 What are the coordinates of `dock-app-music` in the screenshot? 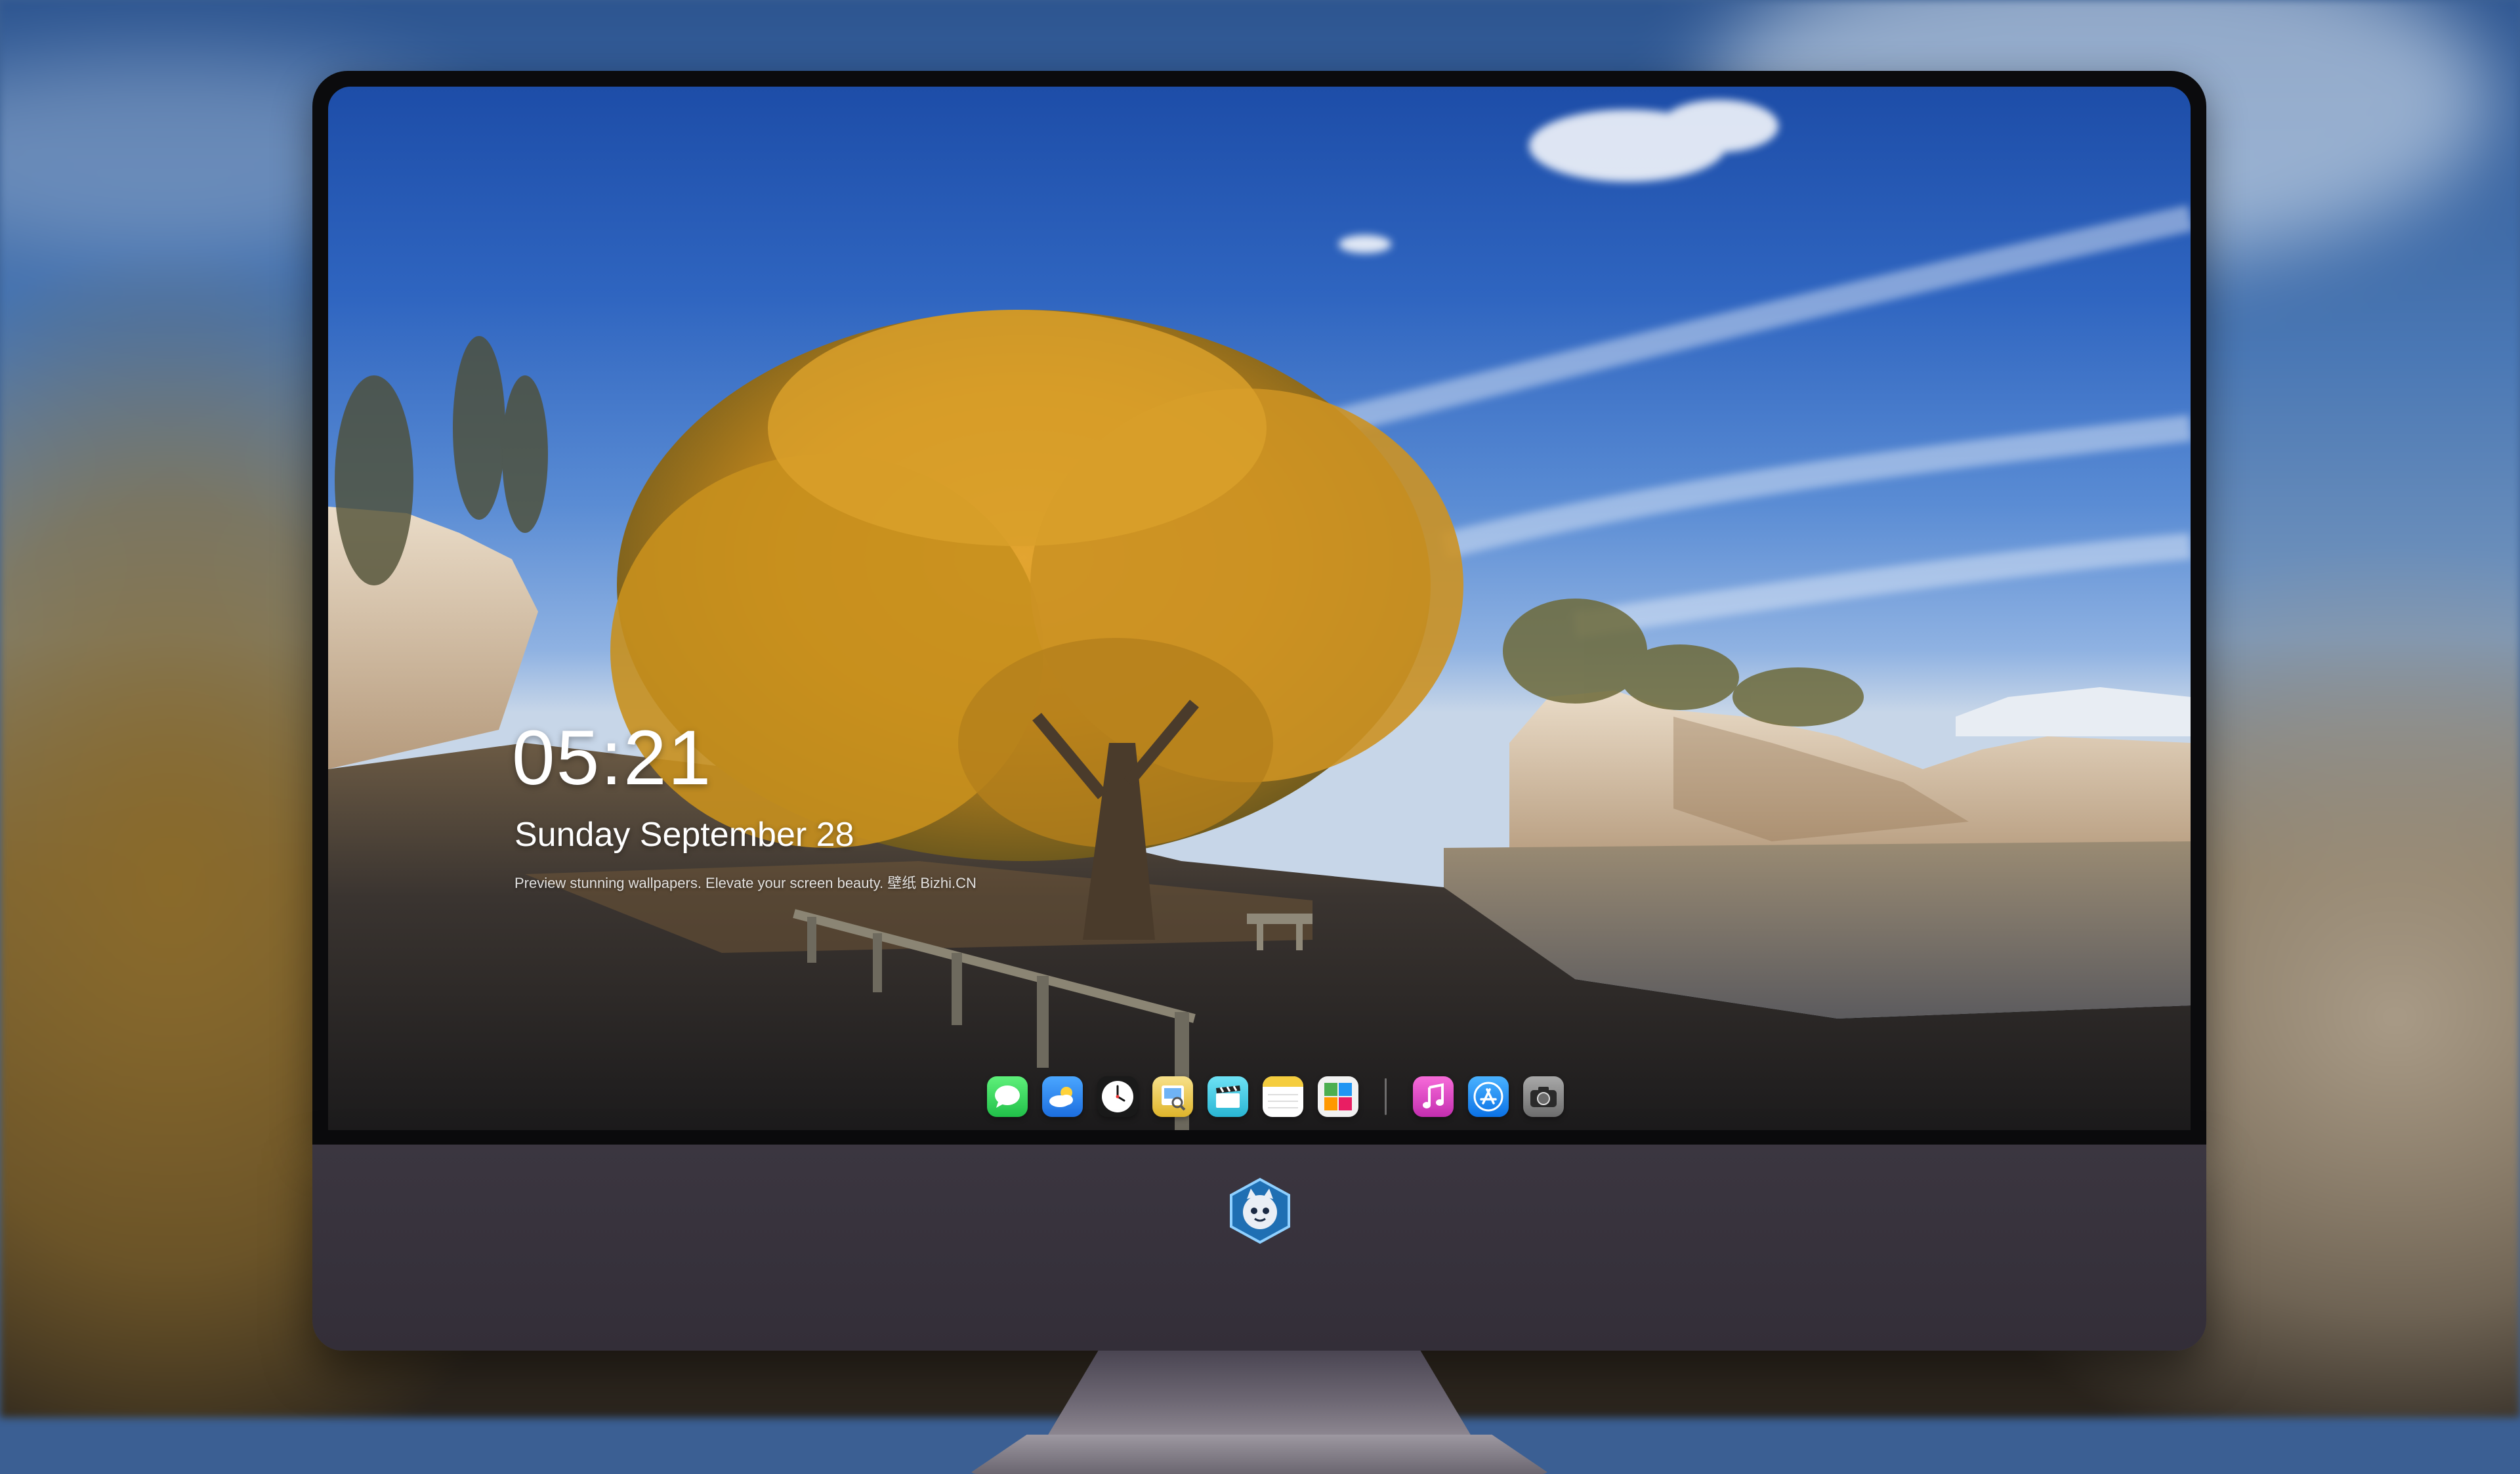 It's located at (1433, 1096).